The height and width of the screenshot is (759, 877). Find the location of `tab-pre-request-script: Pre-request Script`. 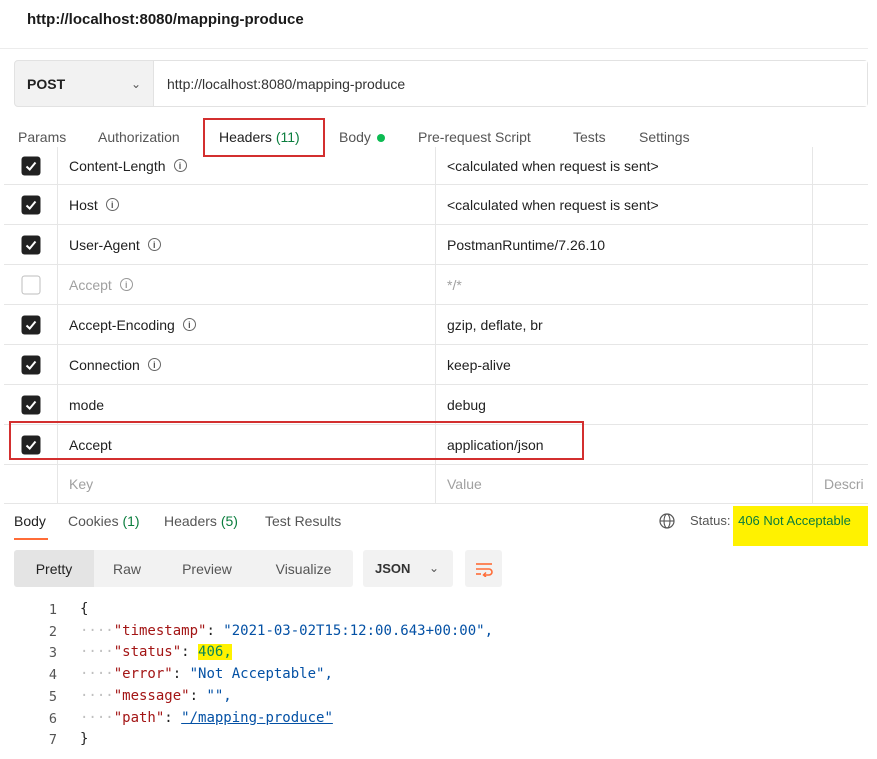

tab-pre-request-script: Pre-request Script is located at coordinates (474, 137).